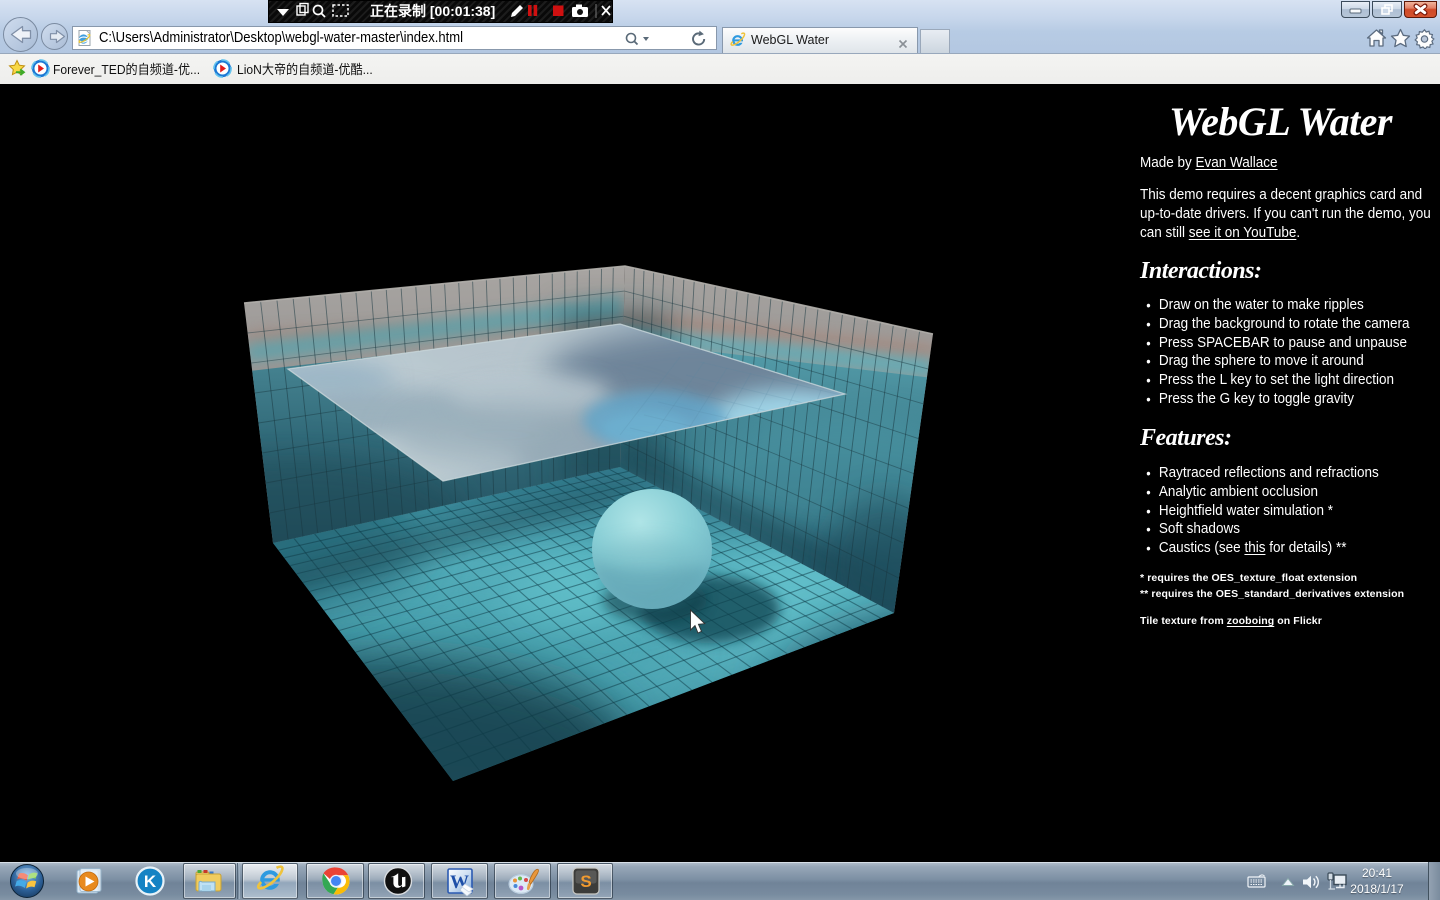  What do you see at coordinates (432, 11) in the screenshot?
I see `svg-text: 正在录制 [00:01:38]` at bounding box center [432, 11].